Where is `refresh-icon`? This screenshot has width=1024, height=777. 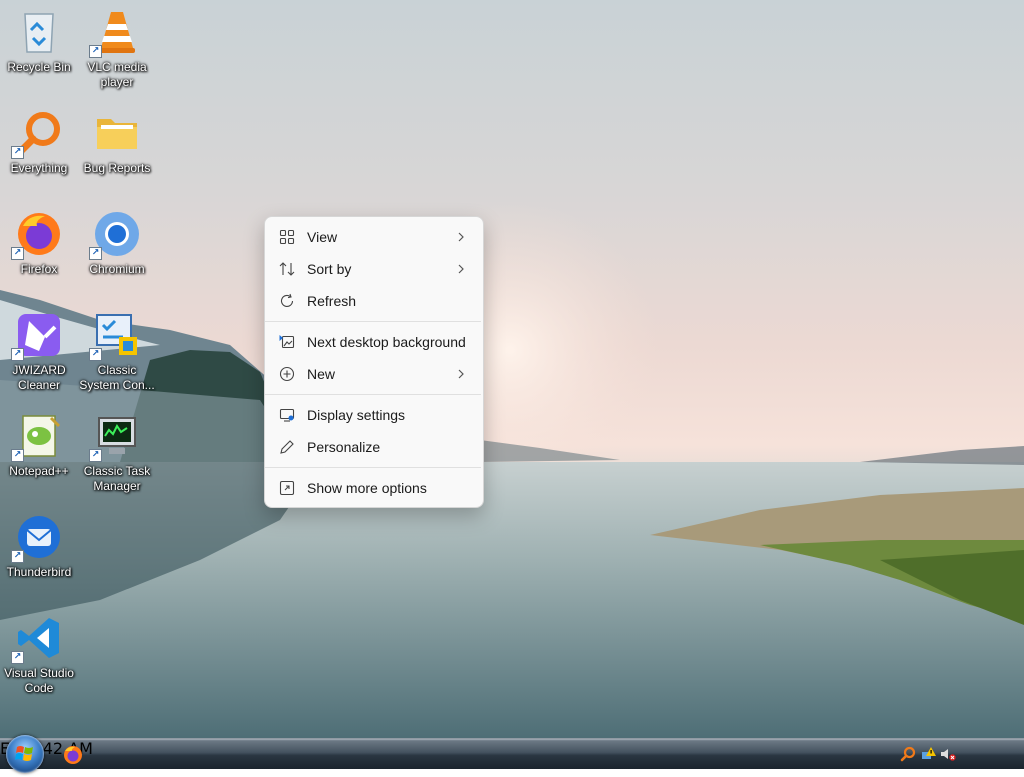 refresh-icon is located at coordinates (287, 301).